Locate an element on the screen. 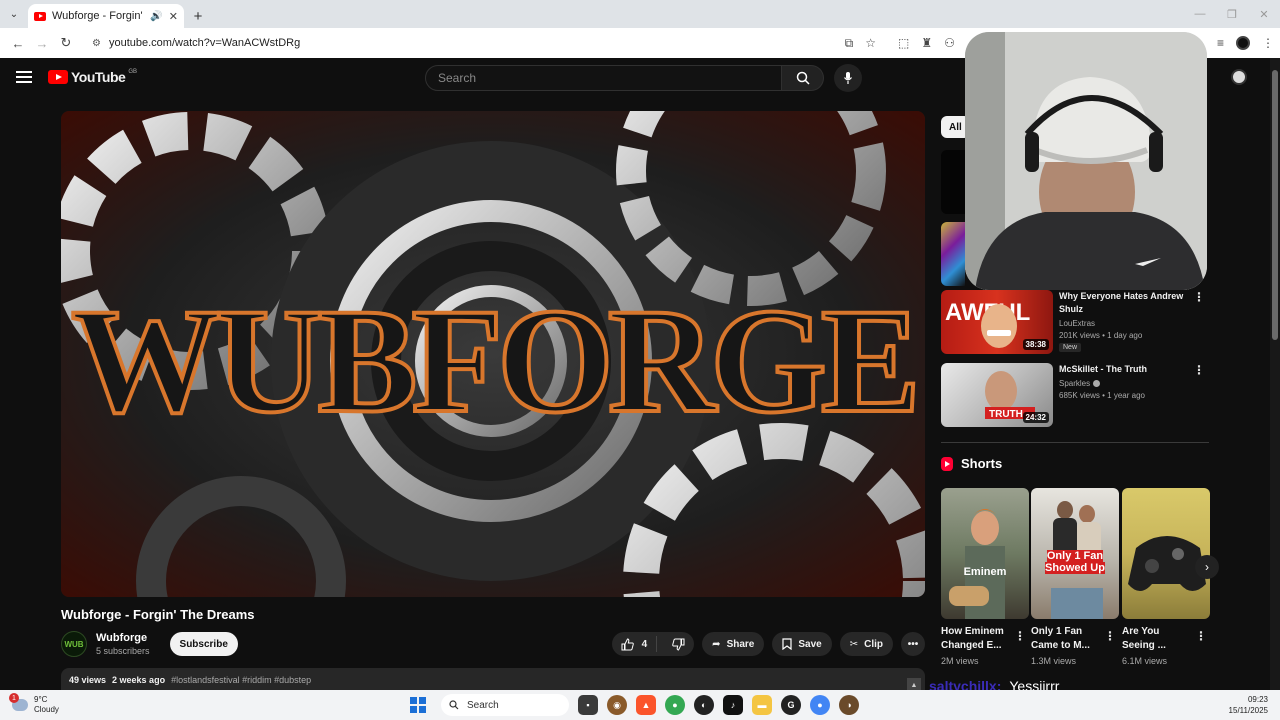 The height and width of the screenshot is (720, 1280). reload-icon: ↻ is located at coordinates (66, 43).